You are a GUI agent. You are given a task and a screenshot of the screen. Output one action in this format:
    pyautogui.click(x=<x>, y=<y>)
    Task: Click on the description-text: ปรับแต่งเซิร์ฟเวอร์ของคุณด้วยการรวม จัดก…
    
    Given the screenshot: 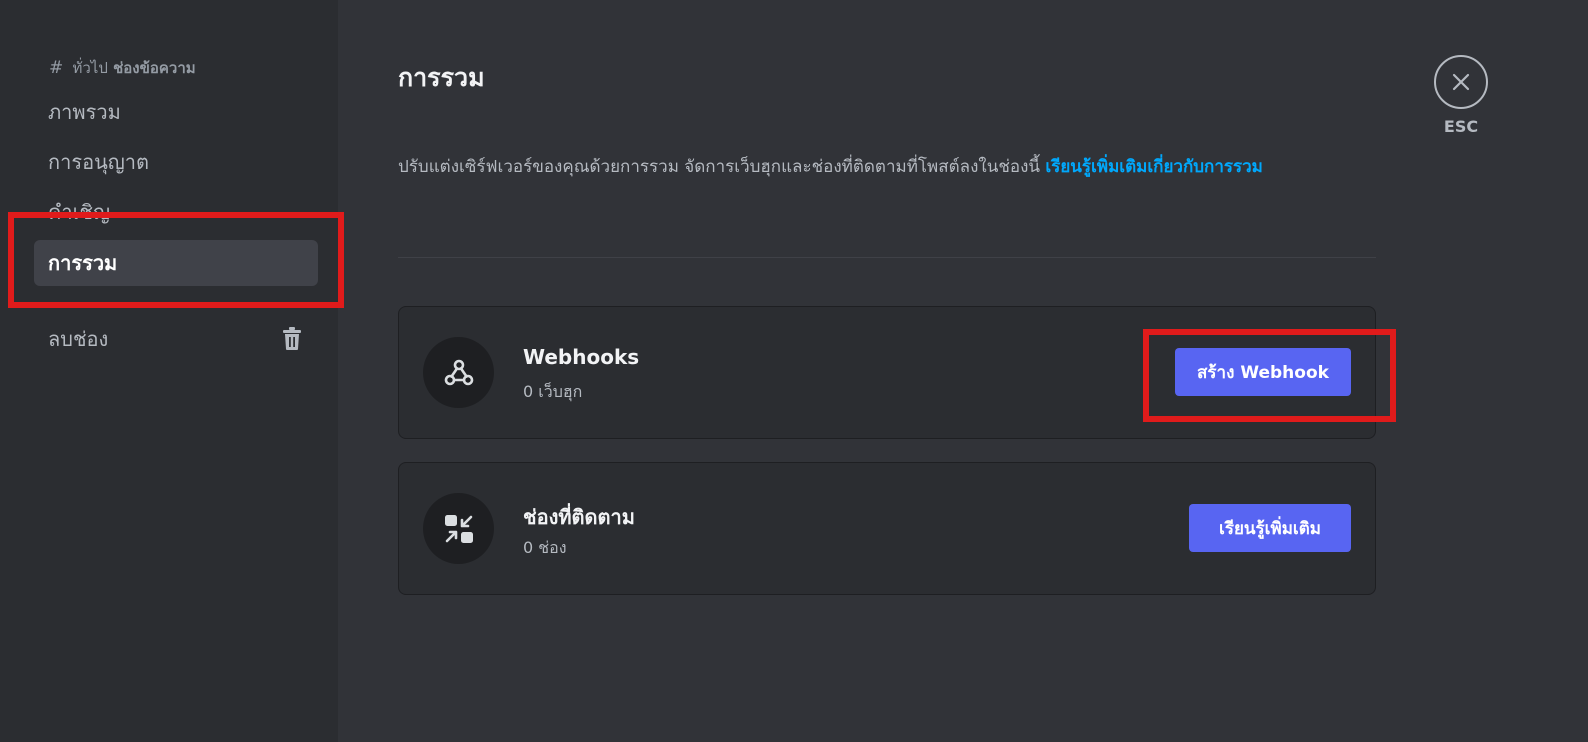 What is the action you would take?
    pyautogui.click(x=722, y=167)
    